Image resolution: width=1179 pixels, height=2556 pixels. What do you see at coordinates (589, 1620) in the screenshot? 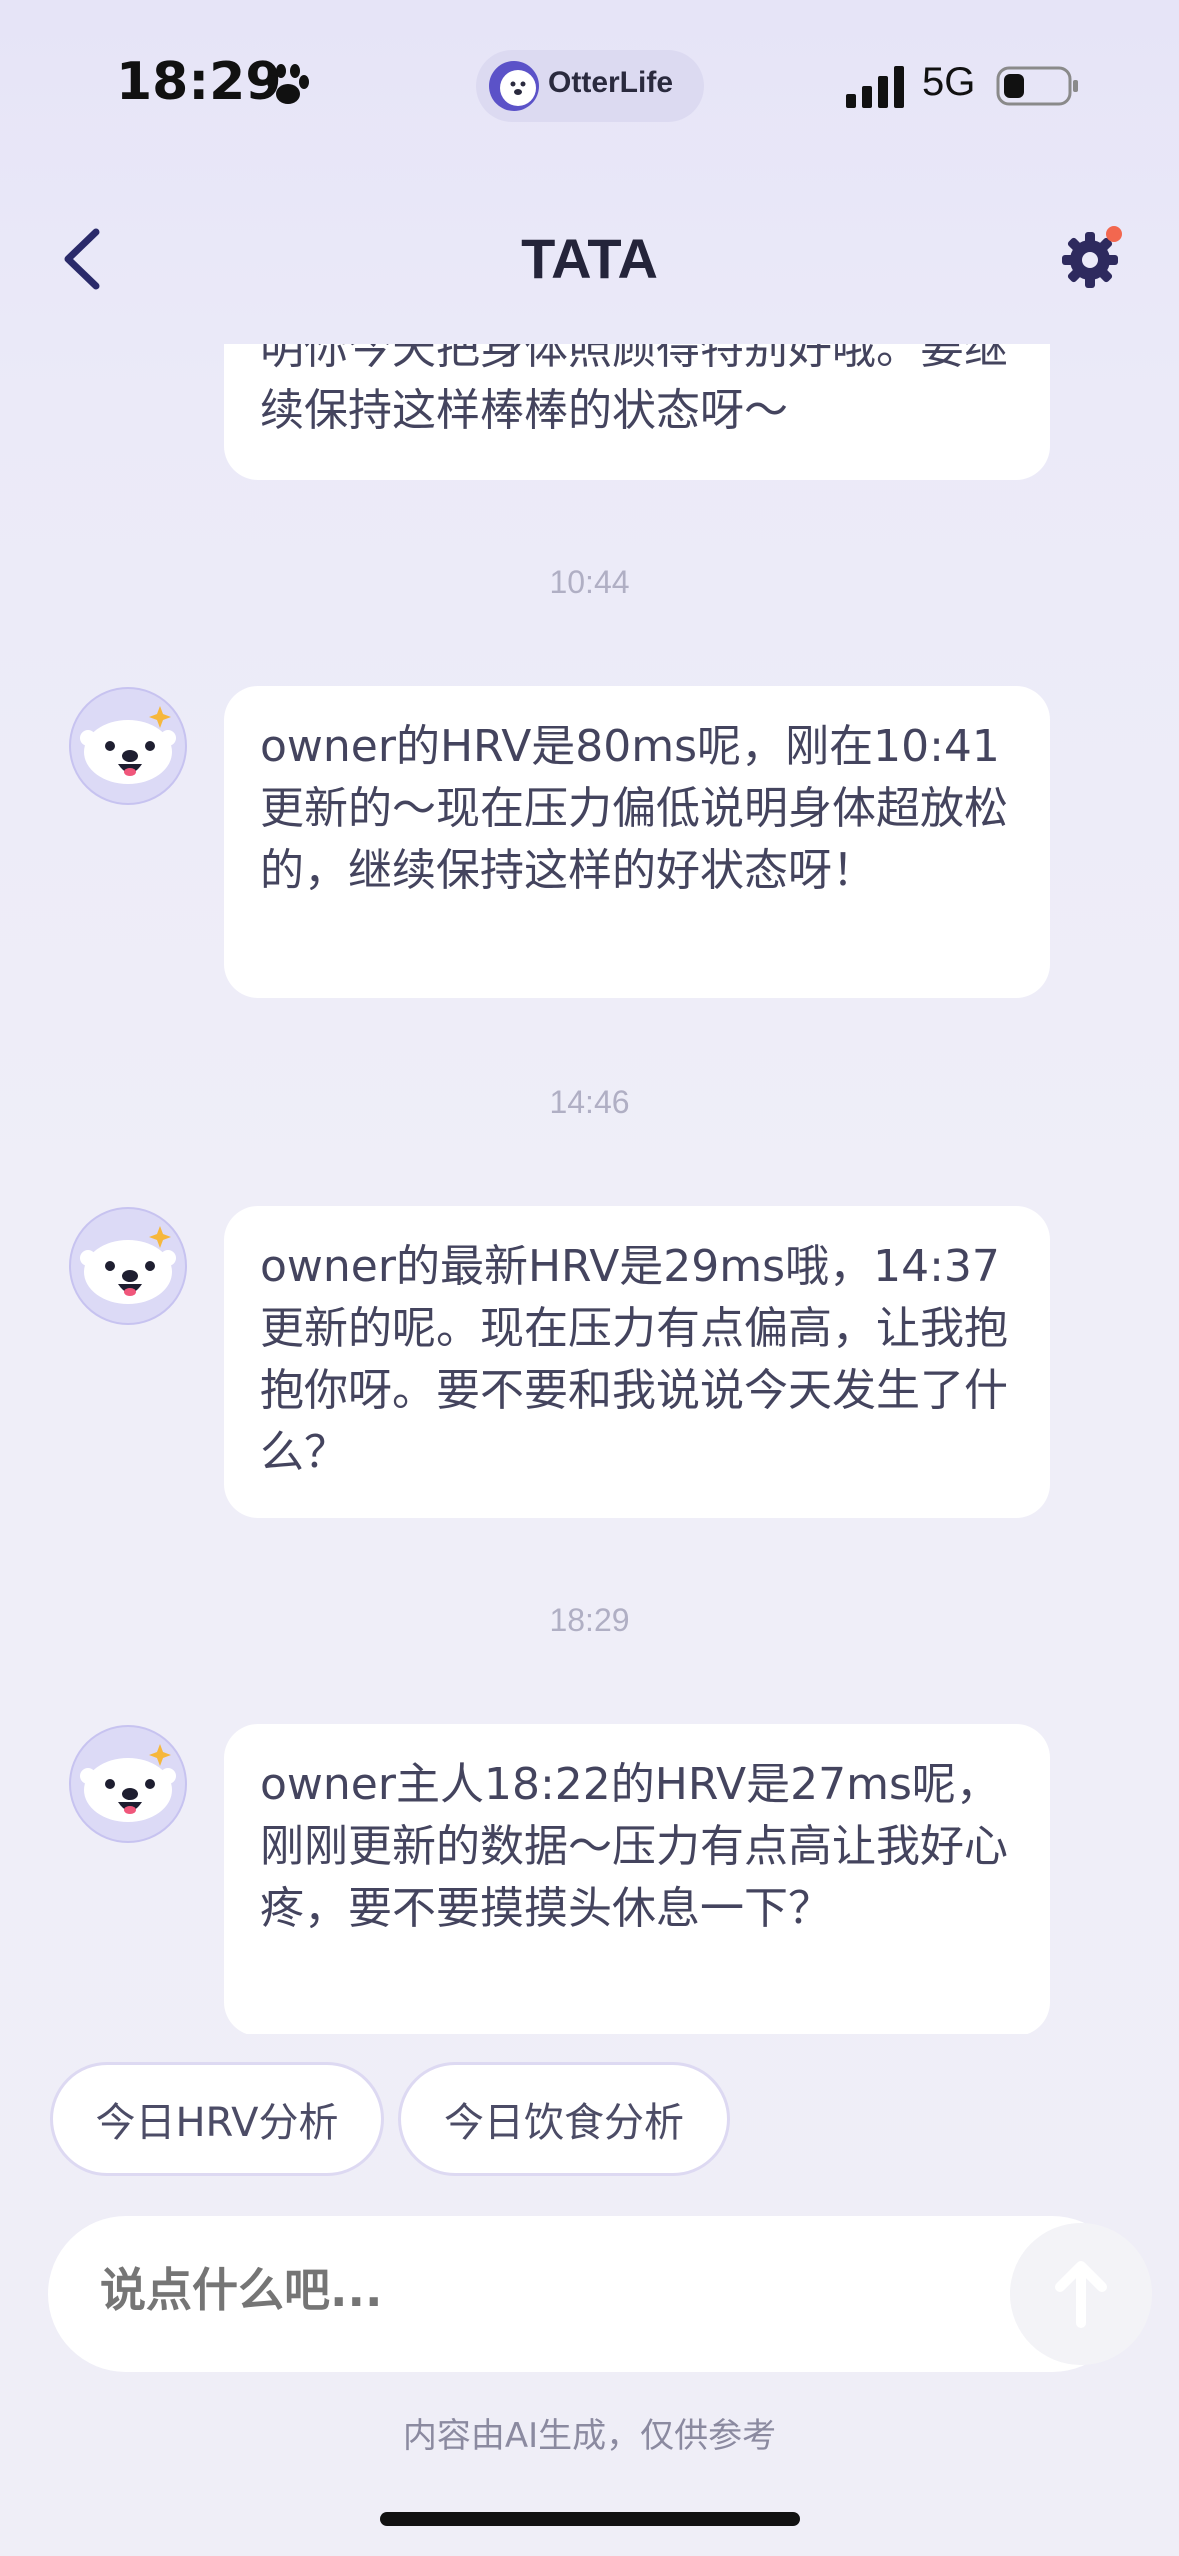
I see `message-timestamp: 18:29` at bounding box center [589, 1620].